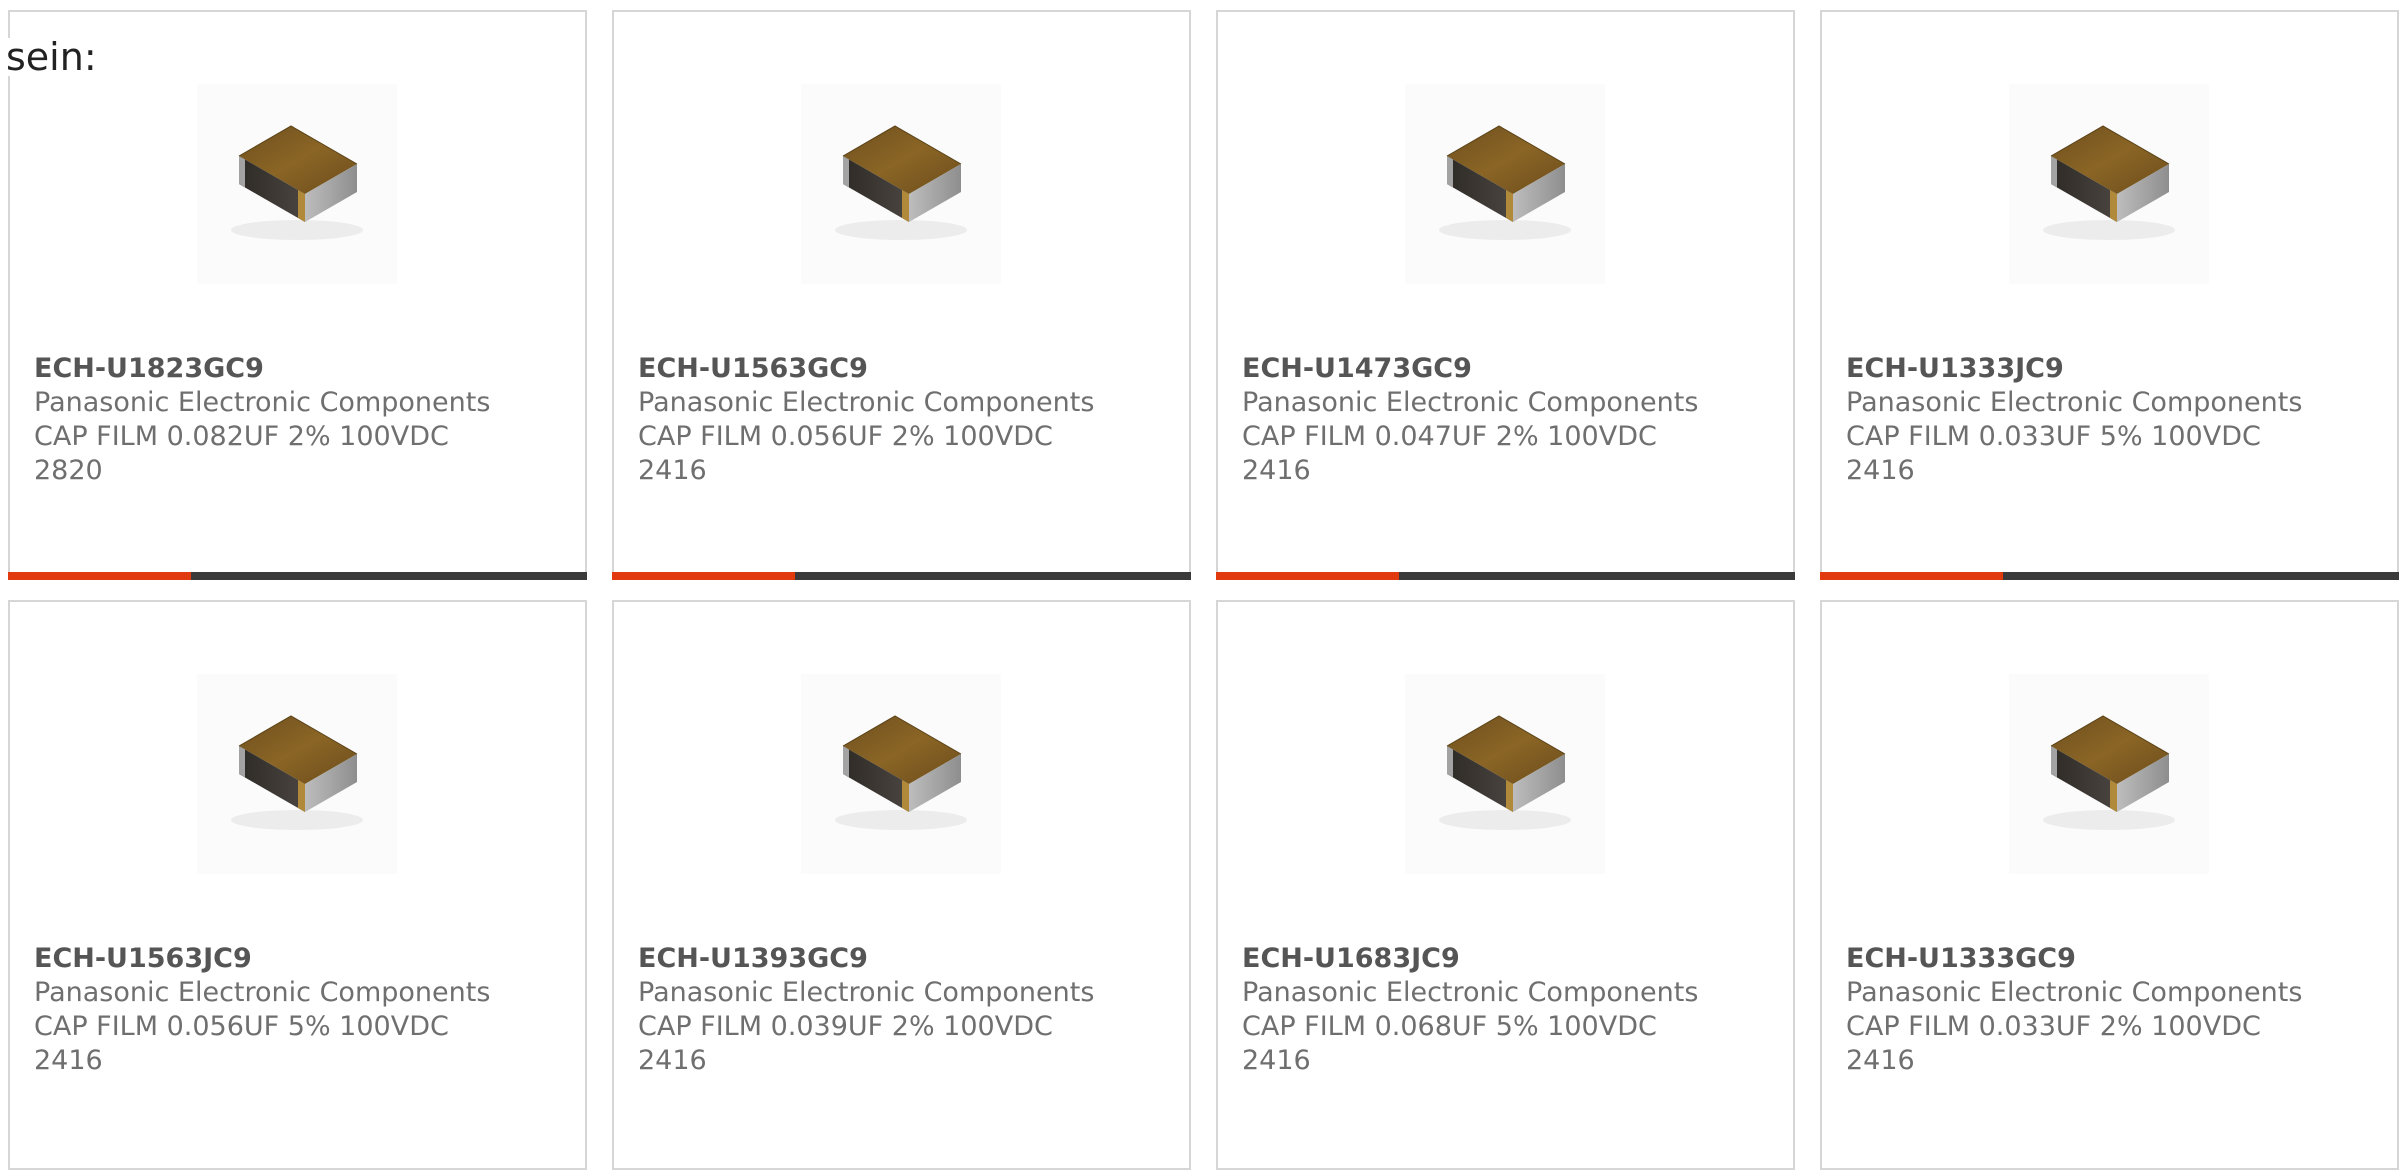  What do you see at coordinates (299, 369) in the screenshot?
I see `part-number: ECH-U1823GC9` at bounding box center [299, 369].